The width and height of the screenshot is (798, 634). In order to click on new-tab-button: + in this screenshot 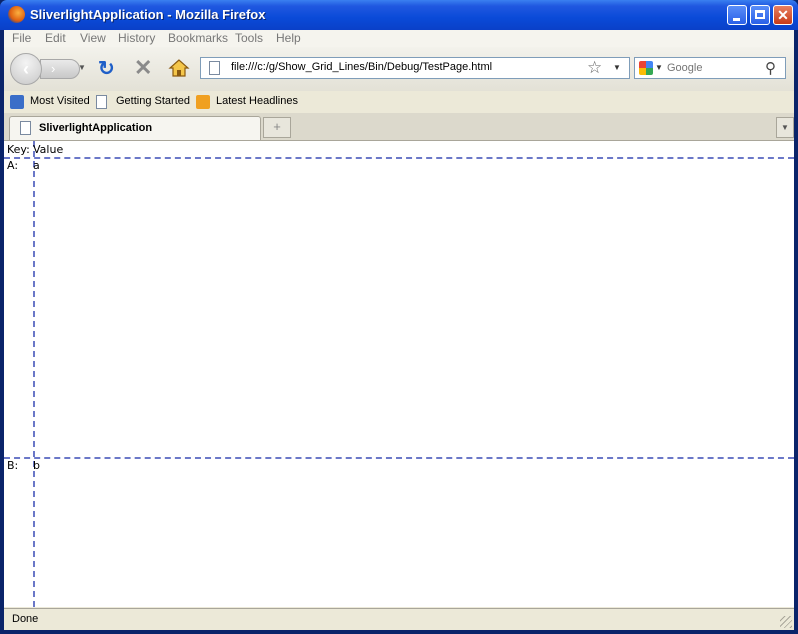, I will do `click(277, 127)`.